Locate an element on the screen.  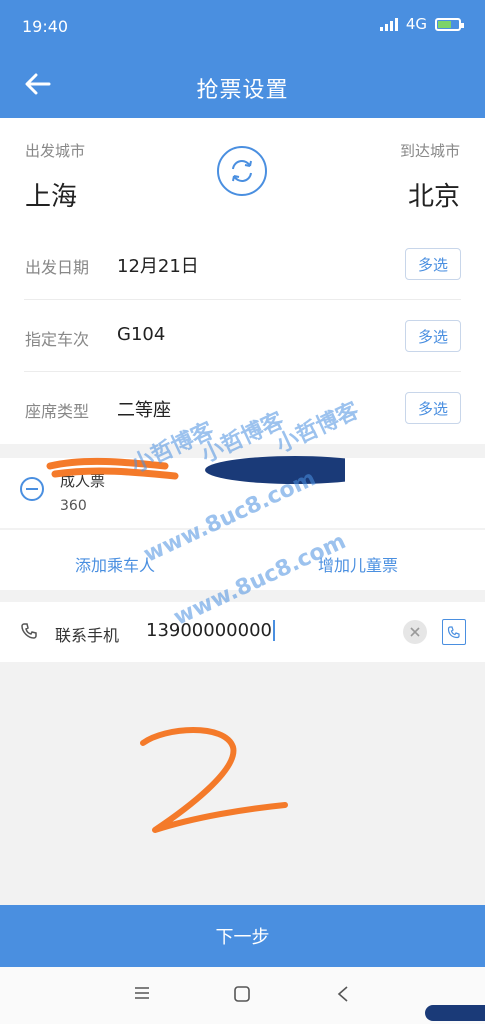
add-passenger-link: 添加乘车人 is located at coordinates (115, 564).